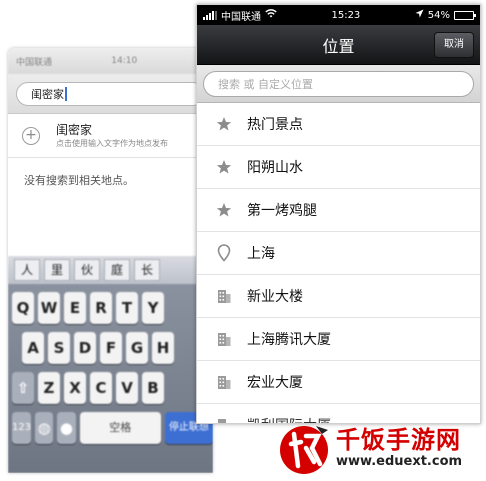 This screenshot has width=486, height=481. I want to click on search-field, so click(338, 84).